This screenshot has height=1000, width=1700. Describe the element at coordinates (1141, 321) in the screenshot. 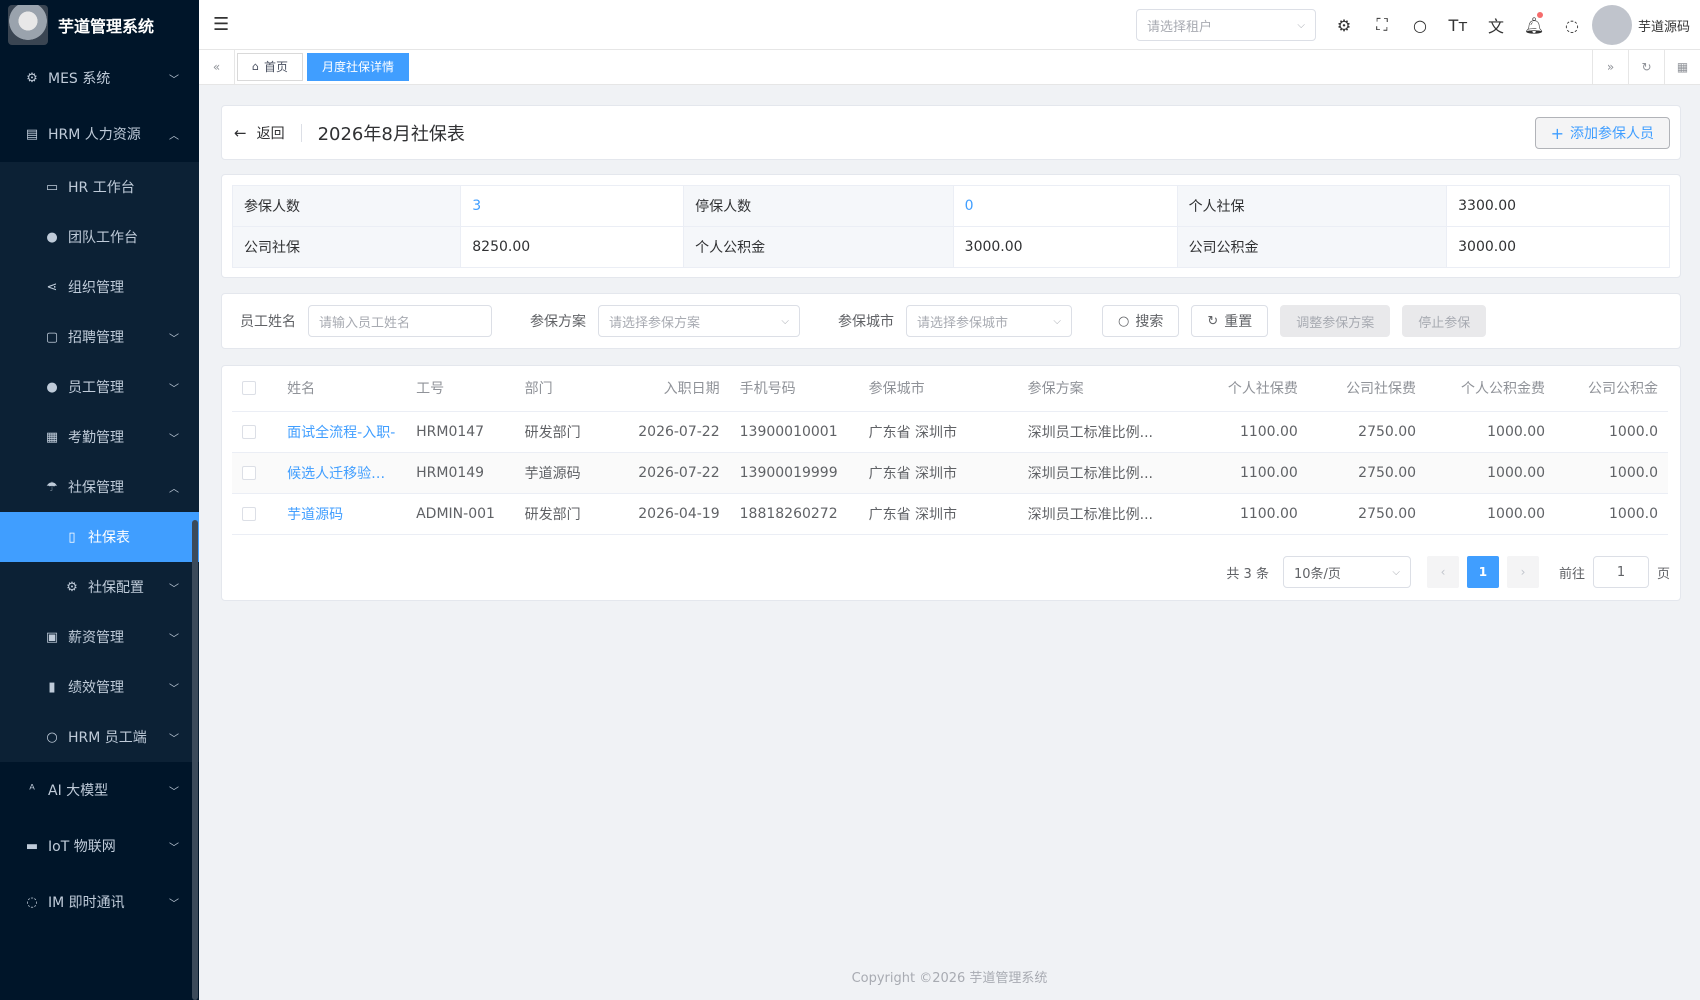

I see `search-button: ○ 搜索` at that location.